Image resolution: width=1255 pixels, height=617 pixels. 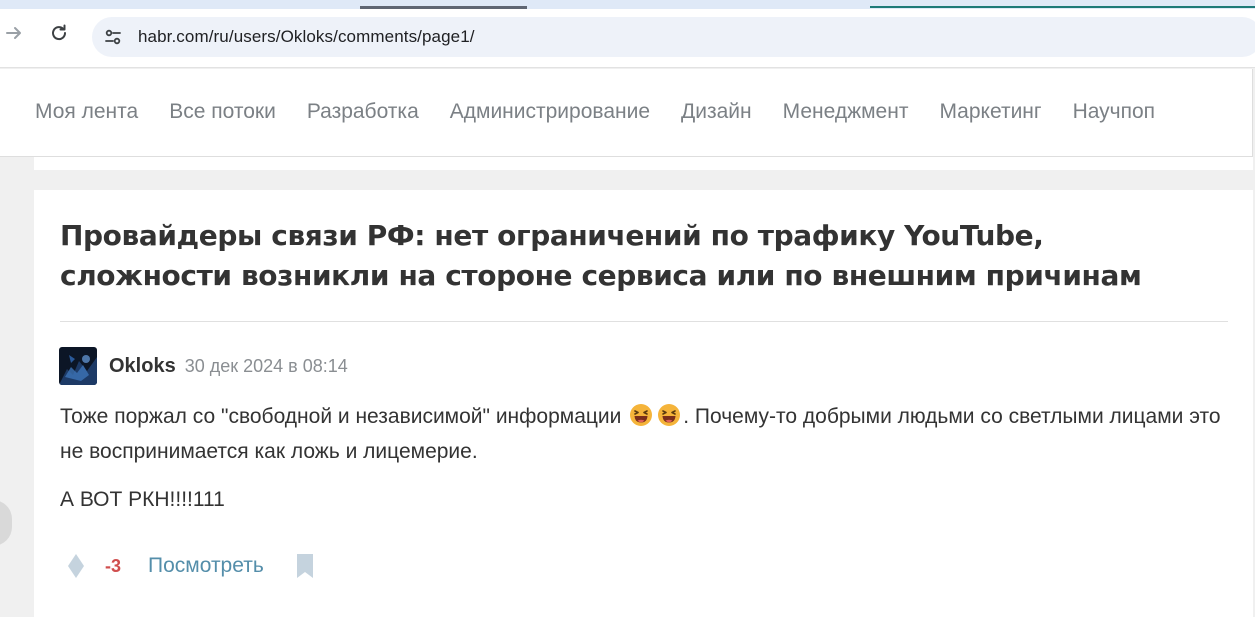 I want to click on author-username: Okloks, so click(x=142, y=366).